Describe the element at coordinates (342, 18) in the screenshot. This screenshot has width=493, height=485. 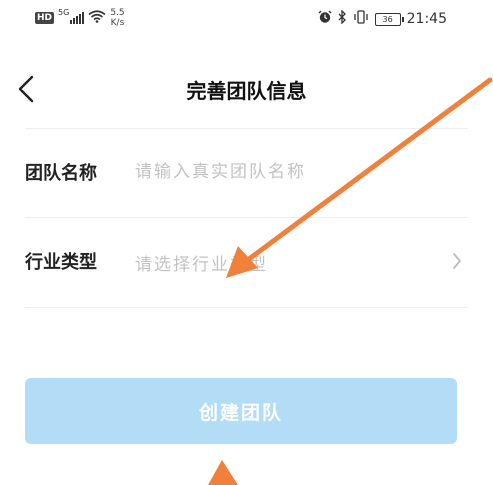
I see `bluetooth-icon` at that location.